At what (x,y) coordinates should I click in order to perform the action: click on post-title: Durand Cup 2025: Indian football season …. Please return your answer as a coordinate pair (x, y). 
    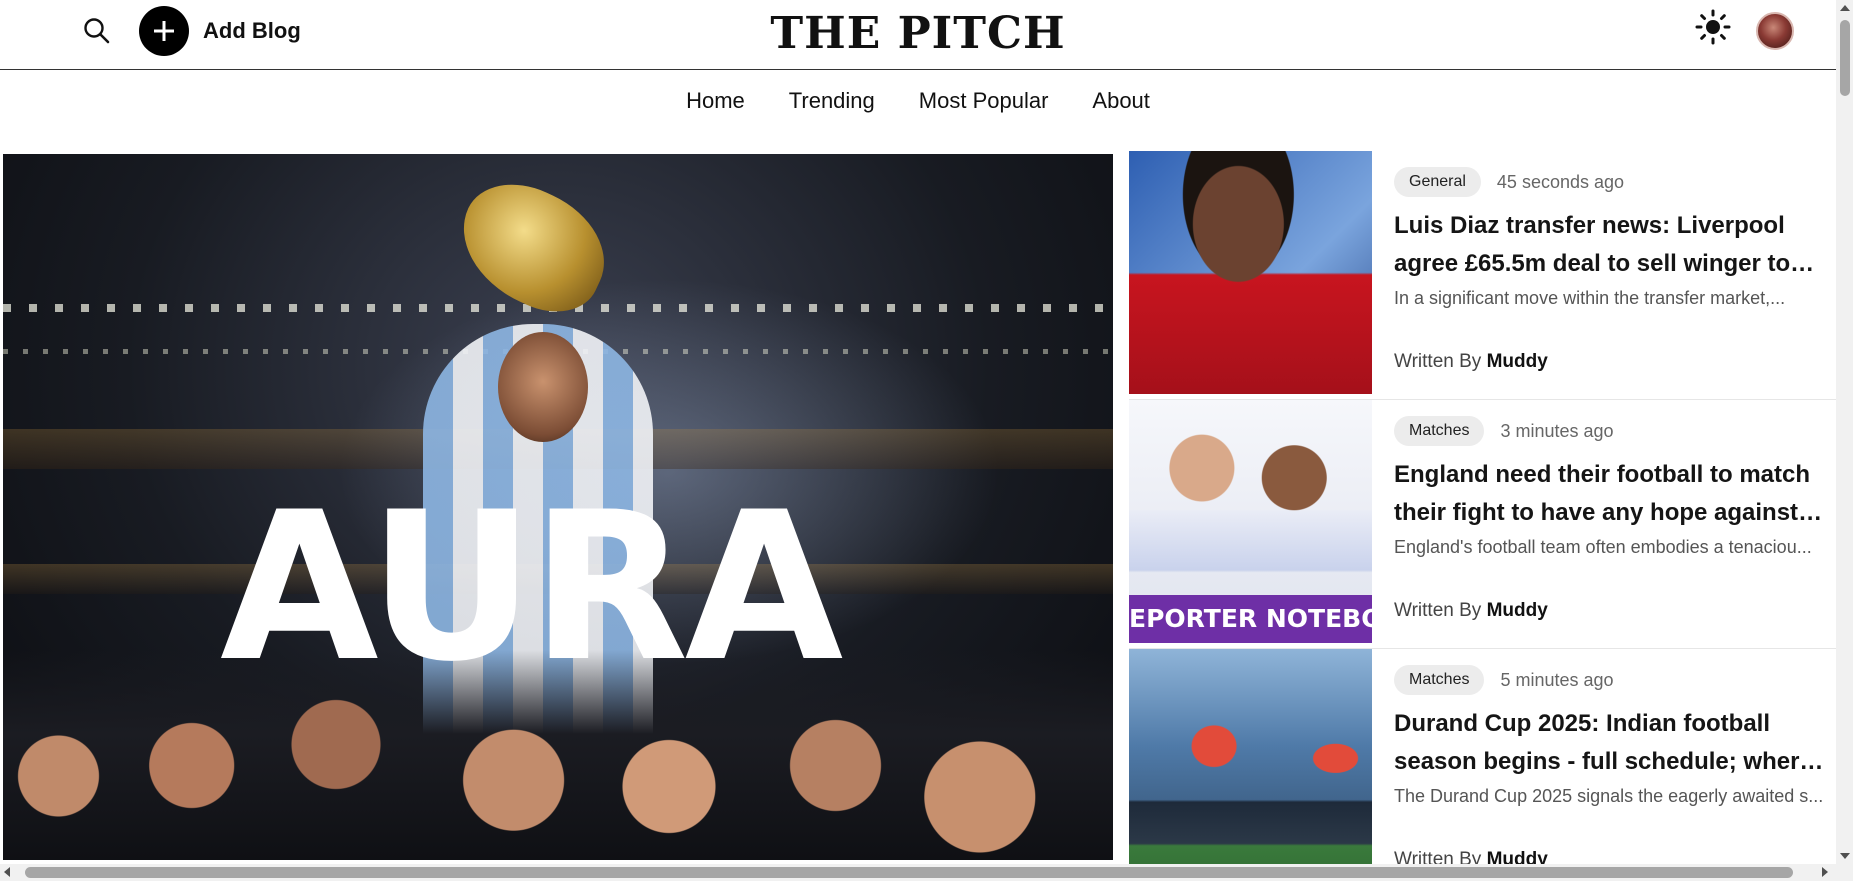
    Looking at the image, I should click on (1614, 743).